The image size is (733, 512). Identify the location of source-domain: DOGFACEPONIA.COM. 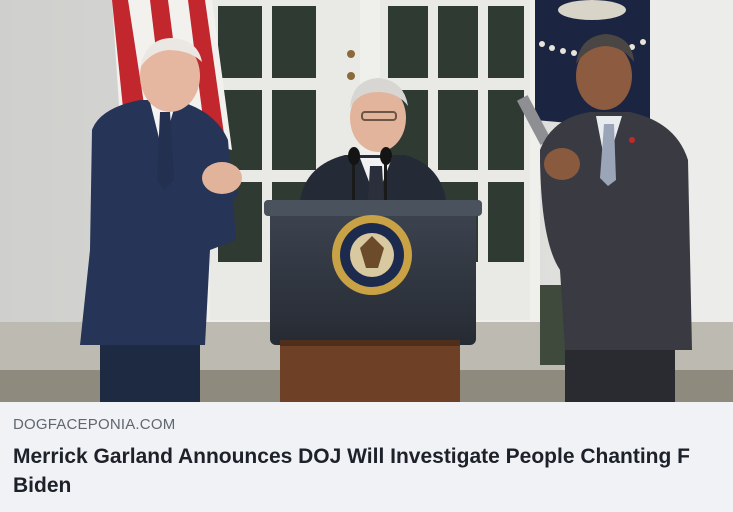
(94, 424).